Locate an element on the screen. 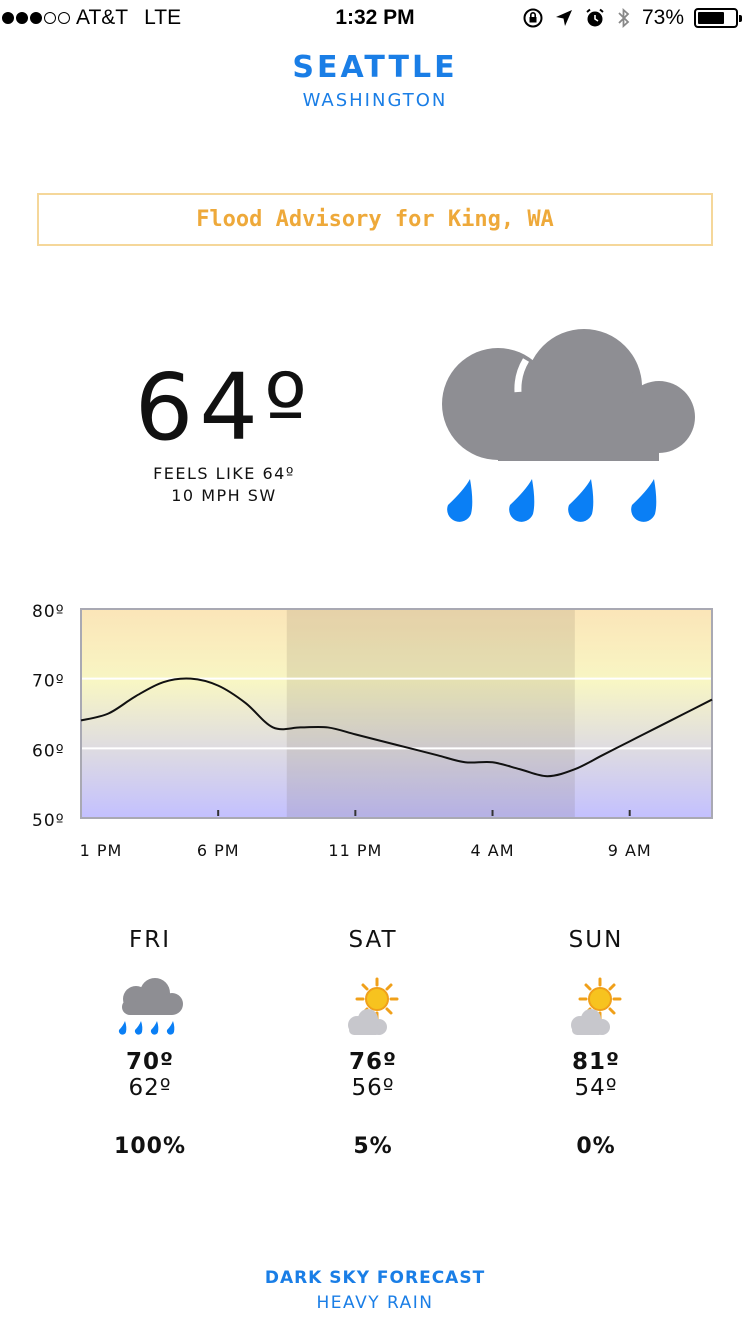 This screenshot has width=750, height=1333. day-name: SAT is located at coordinates (373, 940).